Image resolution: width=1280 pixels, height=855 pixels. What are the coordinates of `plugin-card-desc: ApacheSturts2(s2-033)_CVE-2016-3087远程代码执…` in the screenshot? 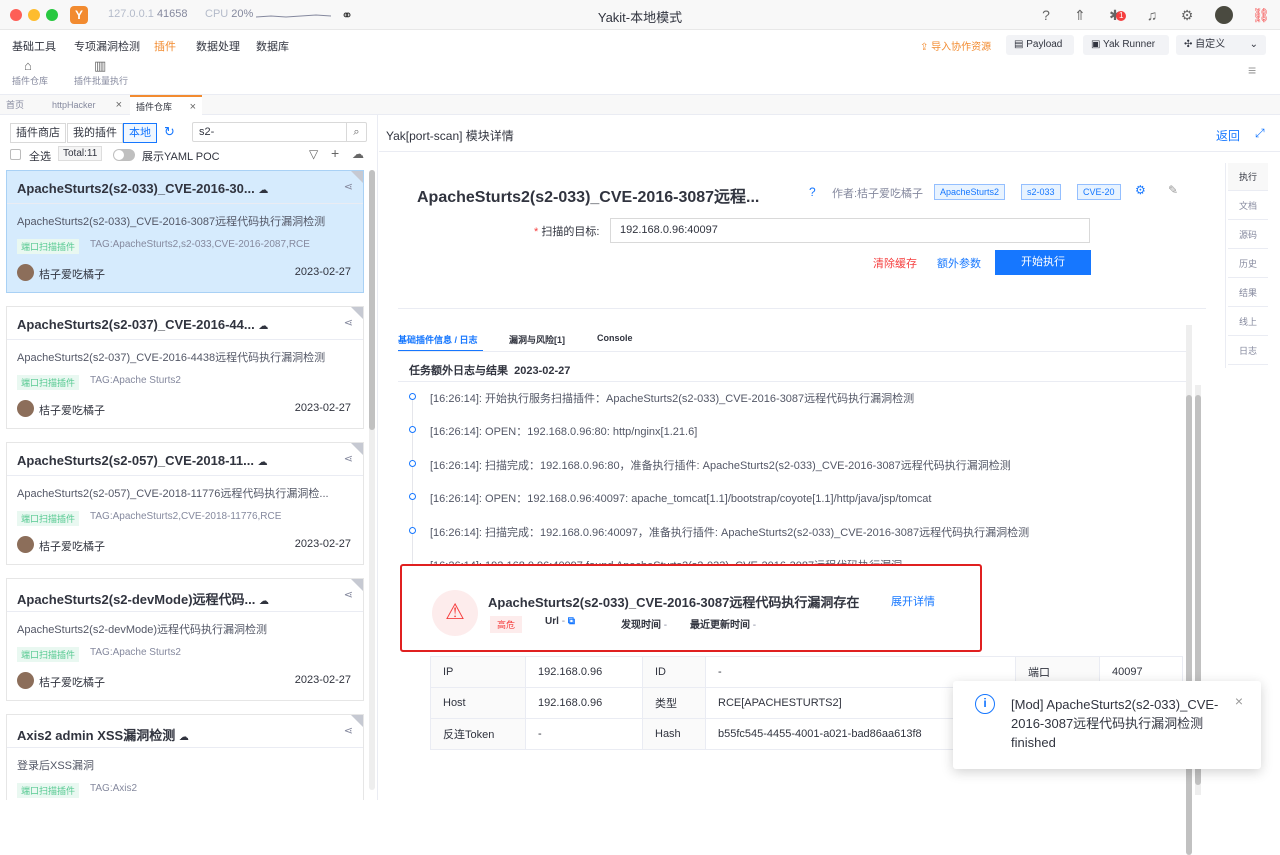 It's located at (171, 222).